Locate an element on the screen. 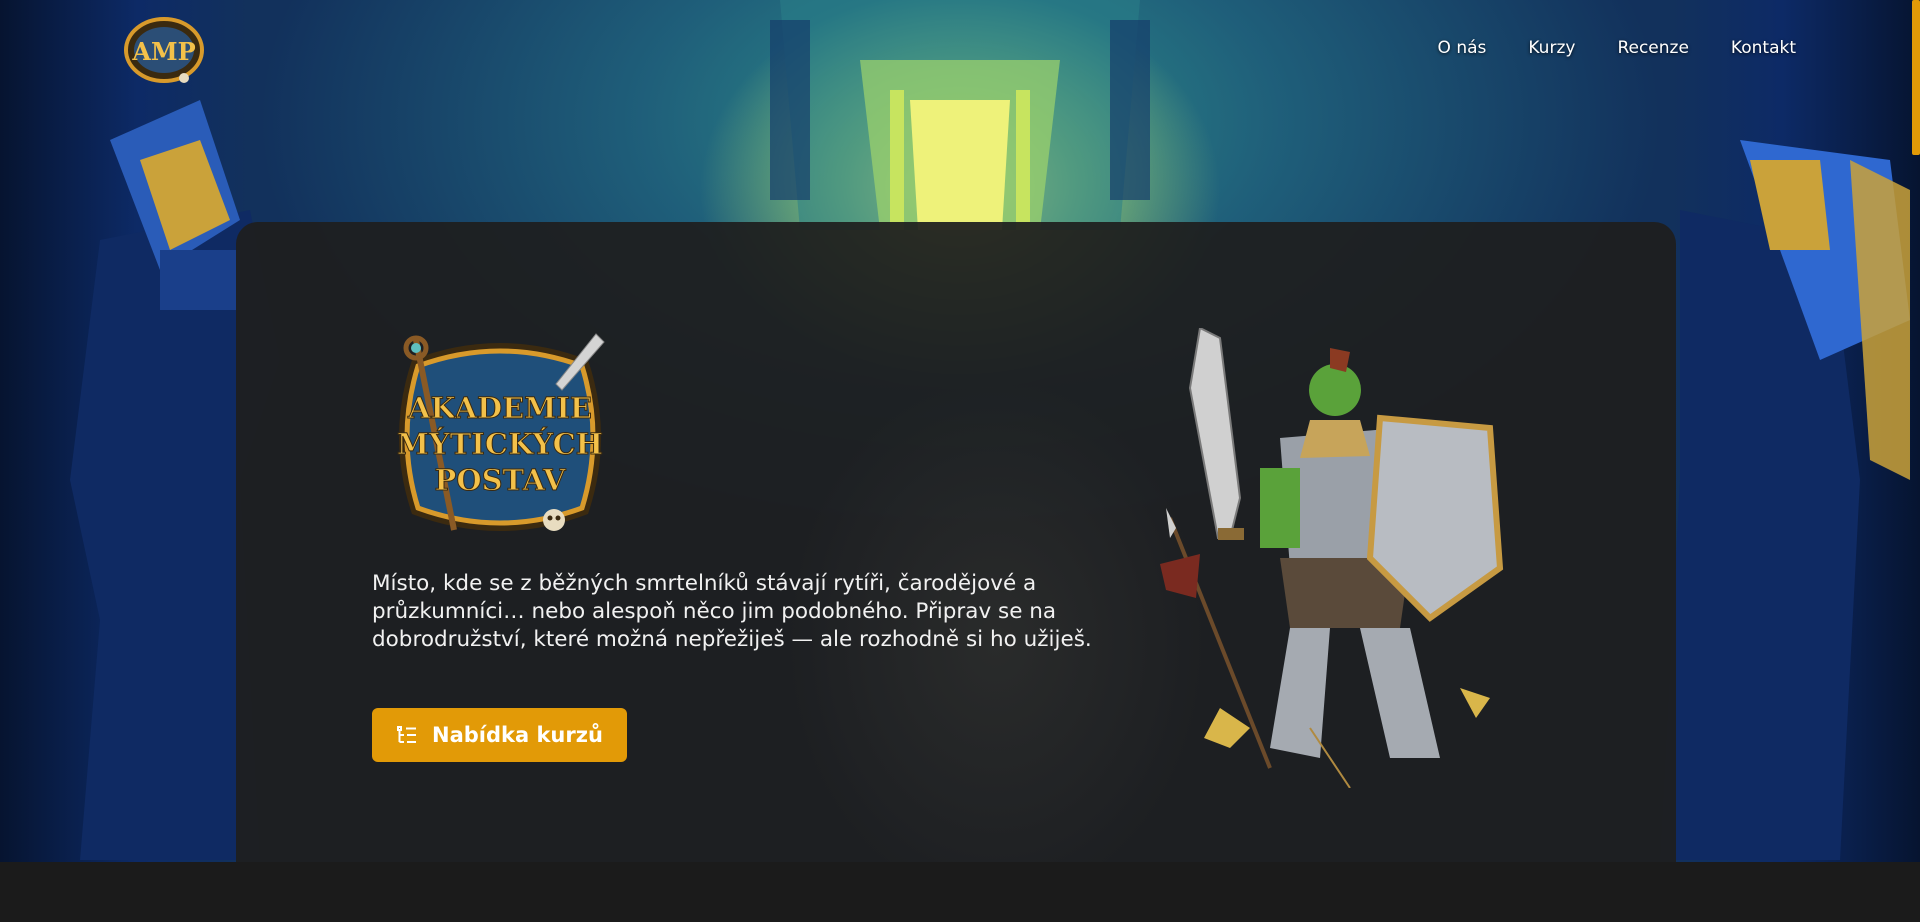  nav-link-reviews: Recenze is located at coordinates (1652, 48).